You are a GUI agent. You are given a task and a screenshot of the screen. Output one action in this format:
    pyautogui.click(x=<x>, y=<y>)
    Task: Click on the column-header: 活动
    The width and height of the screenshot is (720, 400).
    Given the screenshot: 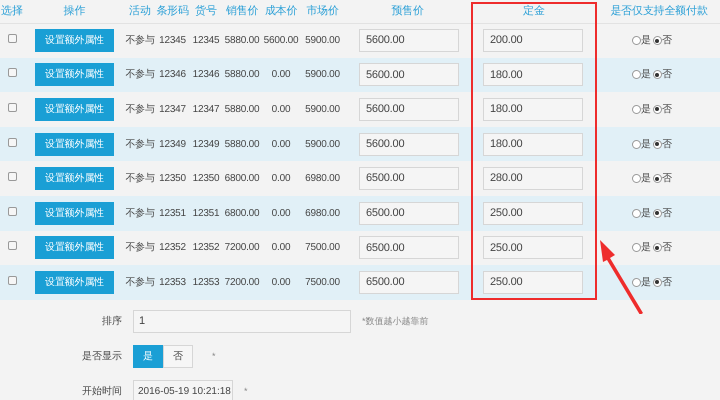 What is the action you would take?
    pyautogui.click(x=140, y=11)
    